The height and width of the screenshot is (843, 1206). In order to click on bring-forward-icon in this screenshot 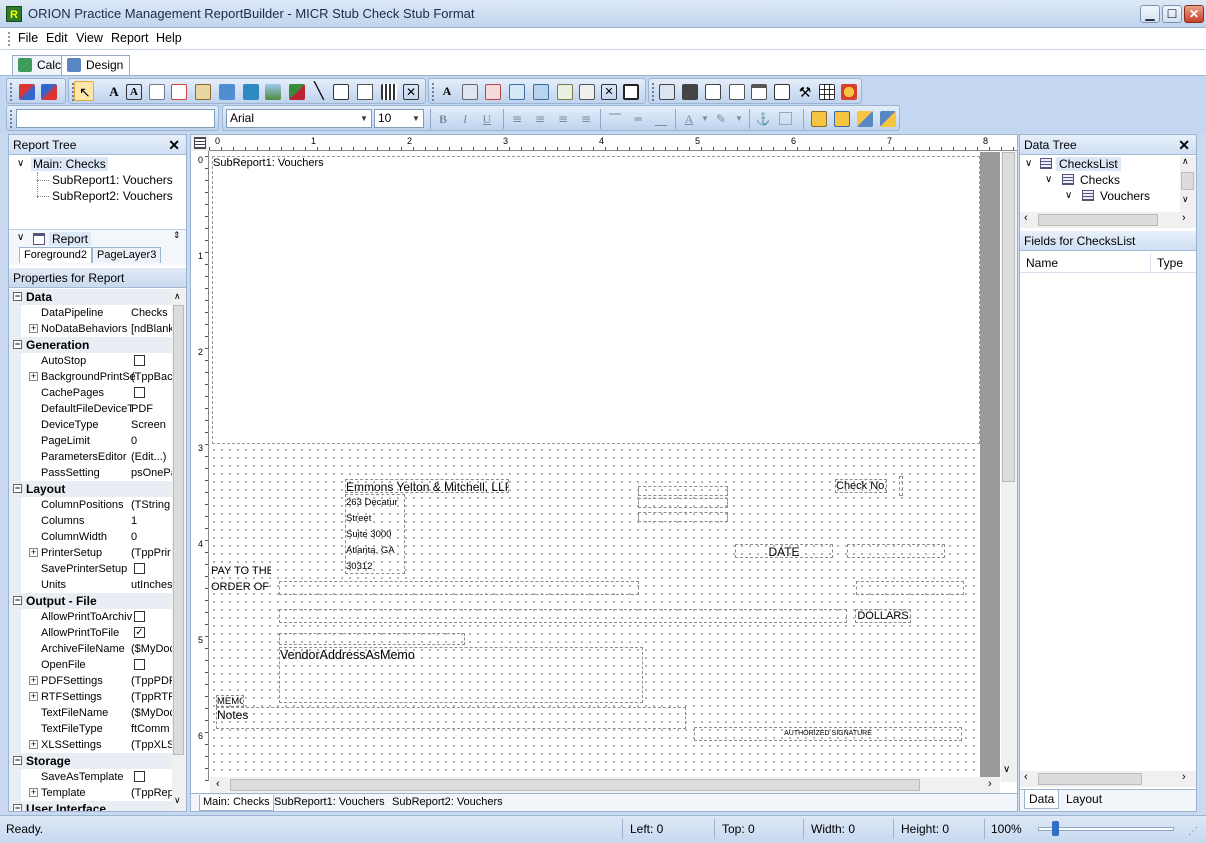, I will do `click(865, 119)`.